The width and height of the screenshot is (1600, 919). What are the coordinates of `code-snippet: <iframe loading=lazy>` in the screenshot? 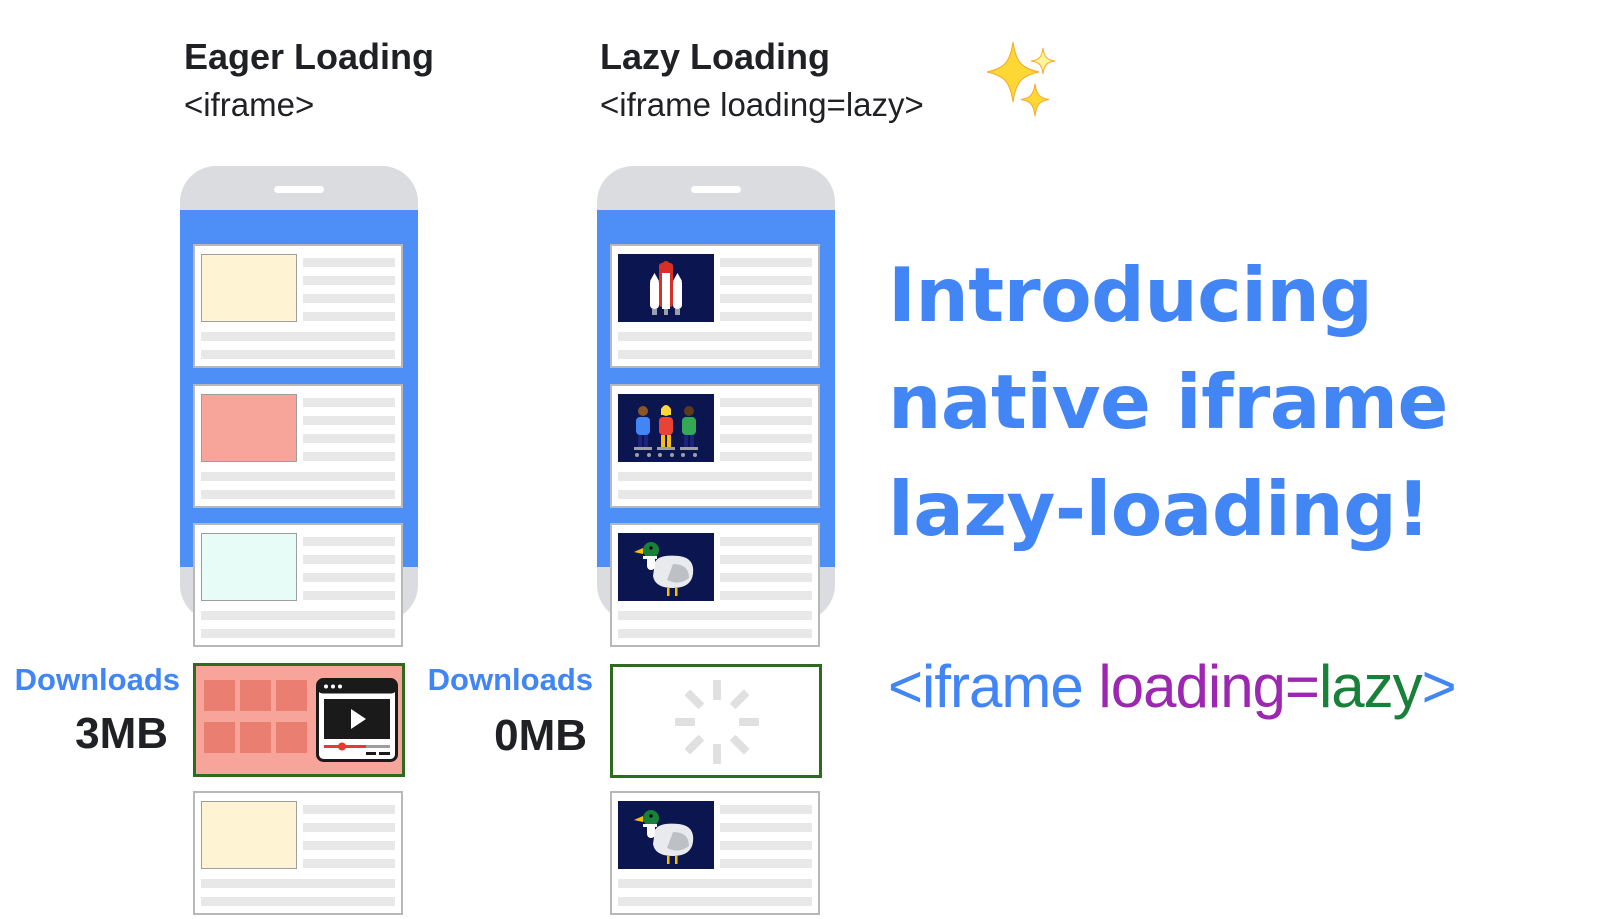 It's located at (1172, 686).